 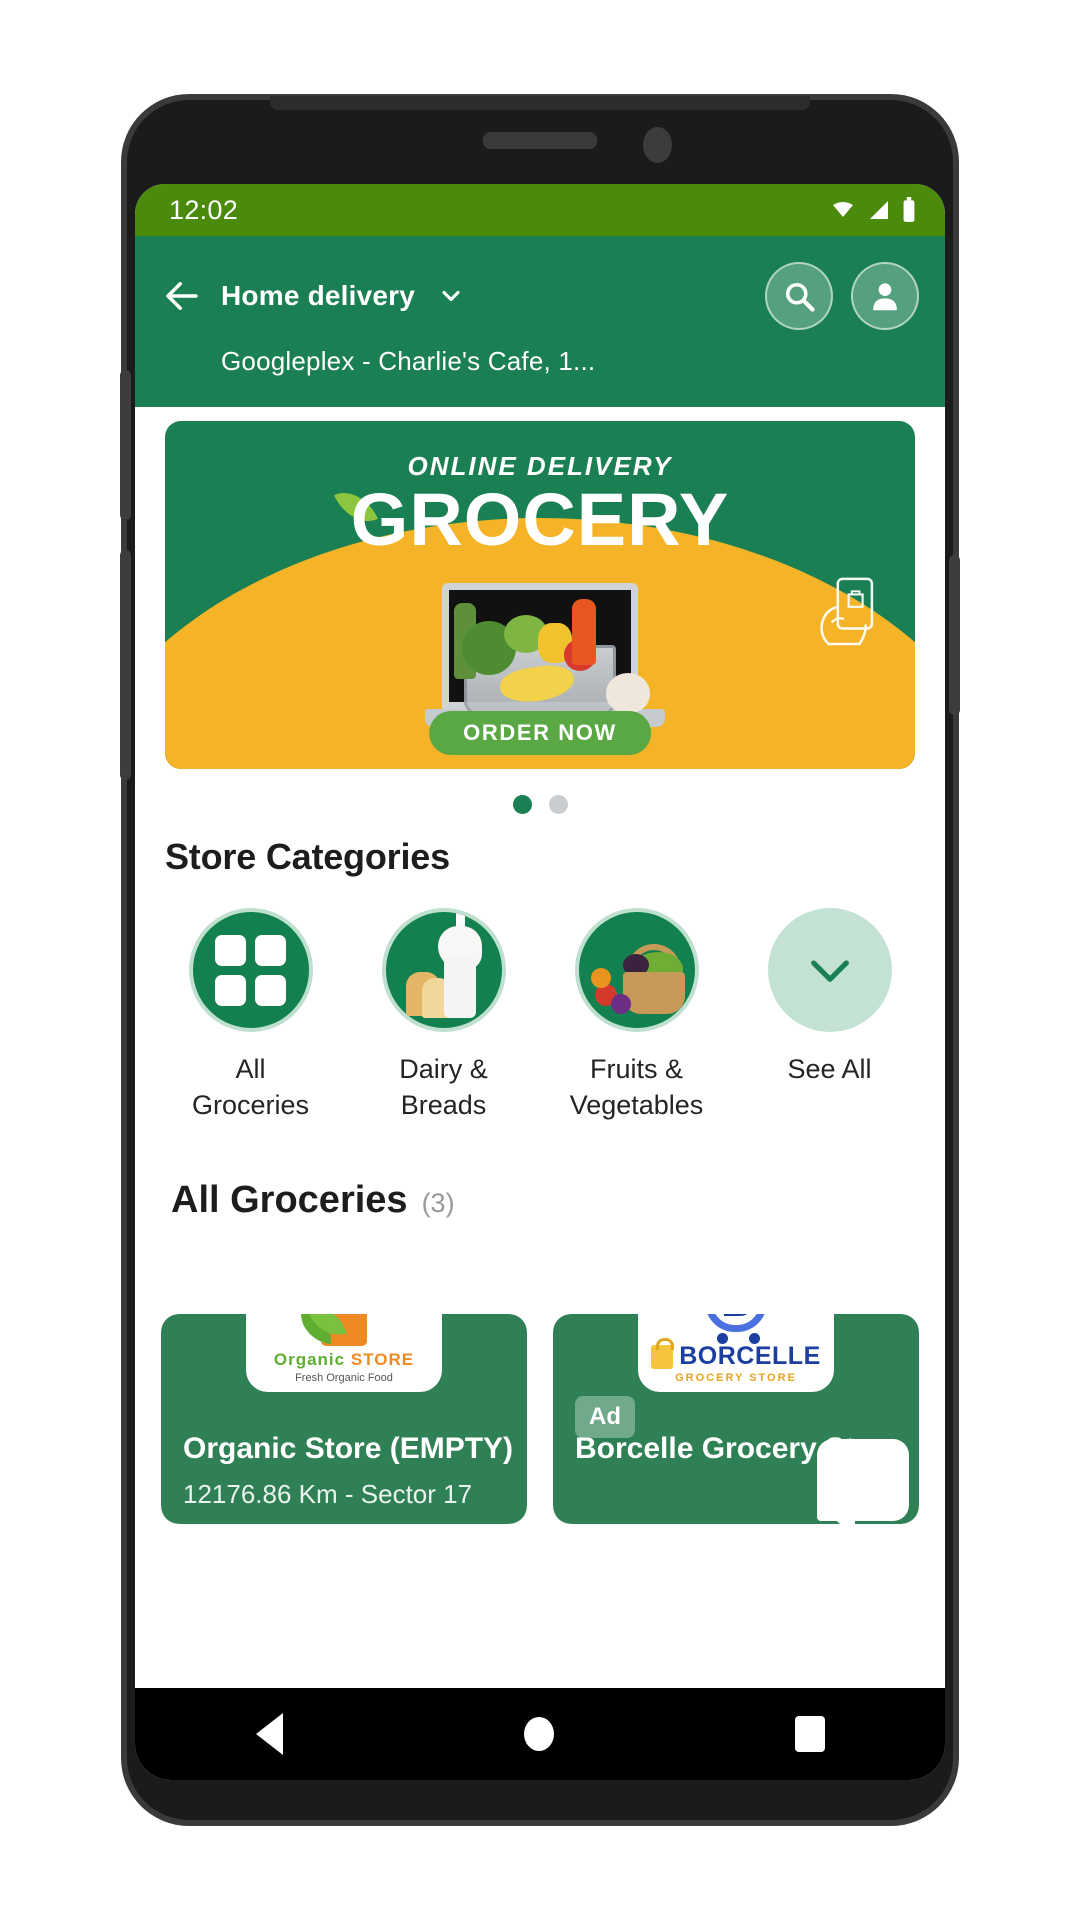 I want to click on logo-word-organic: Organic, so click(x=309, y=1360).